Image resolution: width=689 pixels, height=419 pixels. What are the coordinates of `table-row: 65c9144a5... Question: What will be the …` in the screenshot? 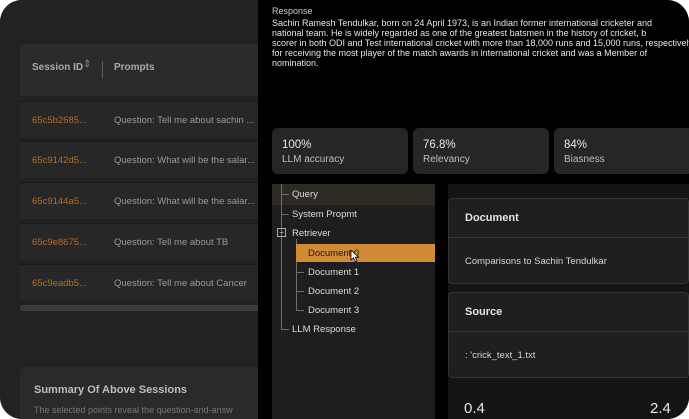 It's located at (140, 200).